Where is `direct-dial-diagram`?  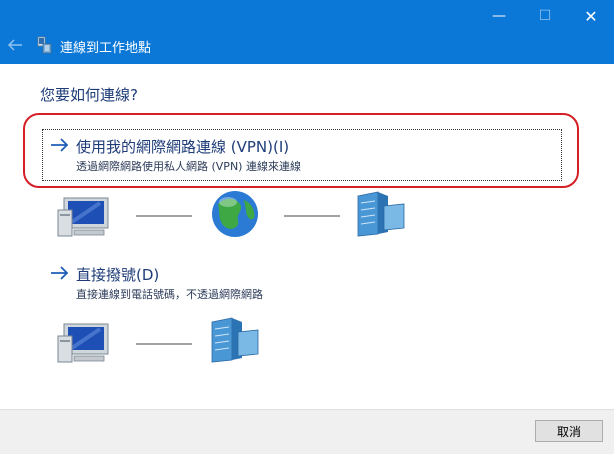 direct-dial-diagram is located at coordinates (158, 340).